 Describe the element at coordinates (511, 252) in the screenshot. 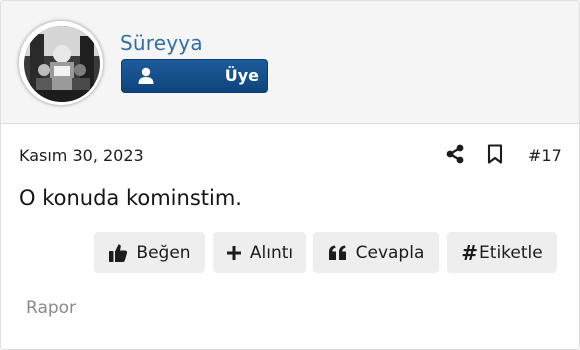

I see `tag-label: Etiketle` at that location.